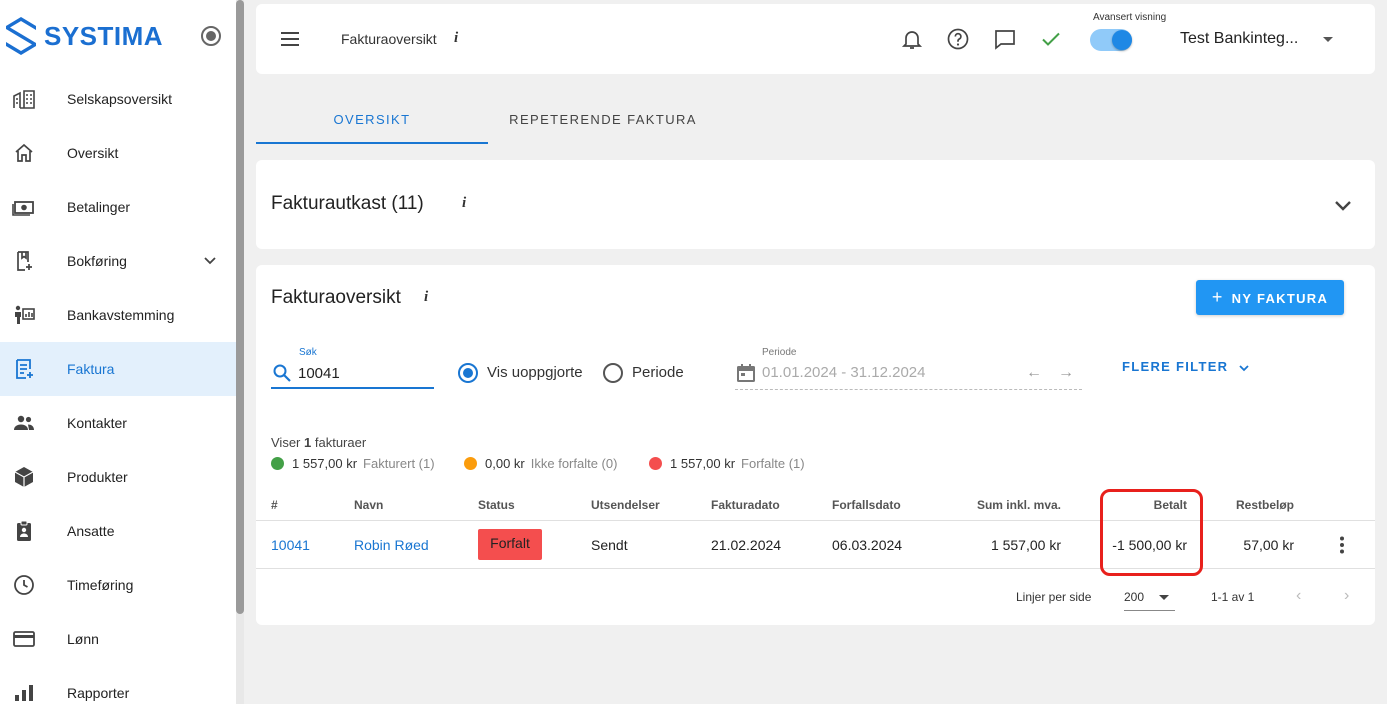  What do you see at coordinates (613, 373) in the screenshot?
I see `radio-period` at bounding box center [613, 373].